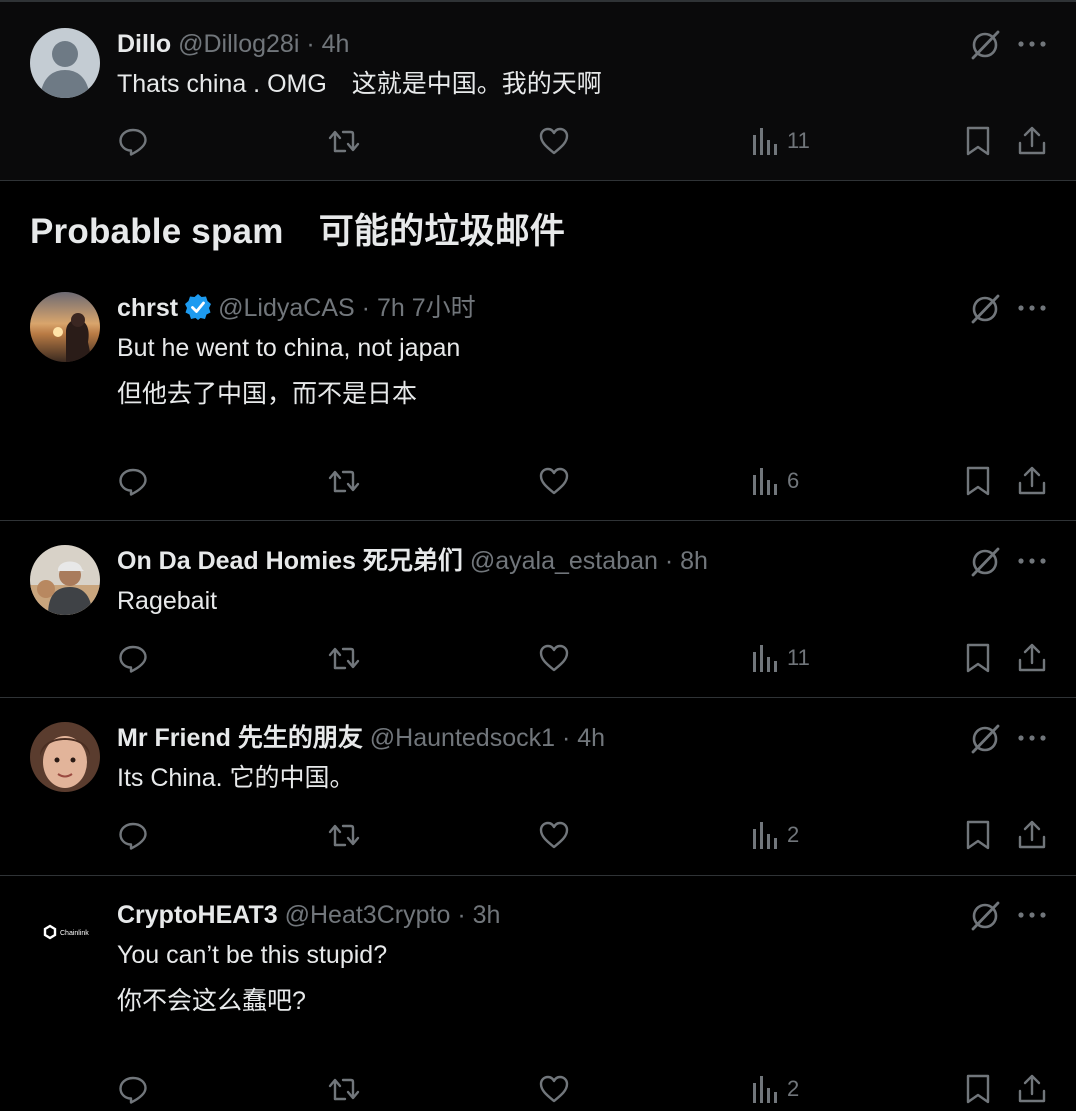 The height and width of the screenshot is (1111, 1076). I want to click on views-button: 6, so click(775, 481).